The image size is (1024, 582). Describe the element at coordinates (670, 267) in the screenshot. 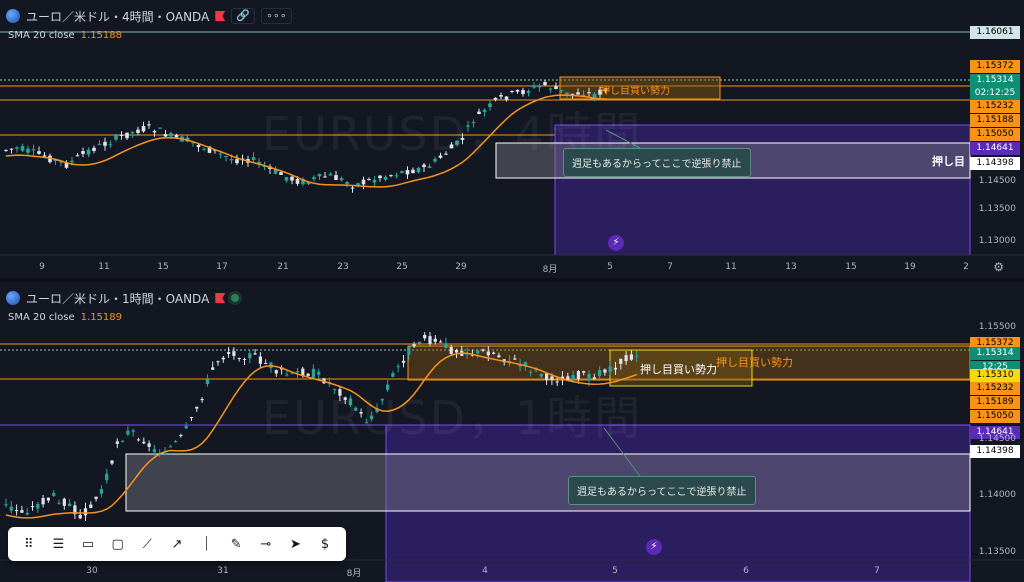

I see `top-date-label: 7` at that location.